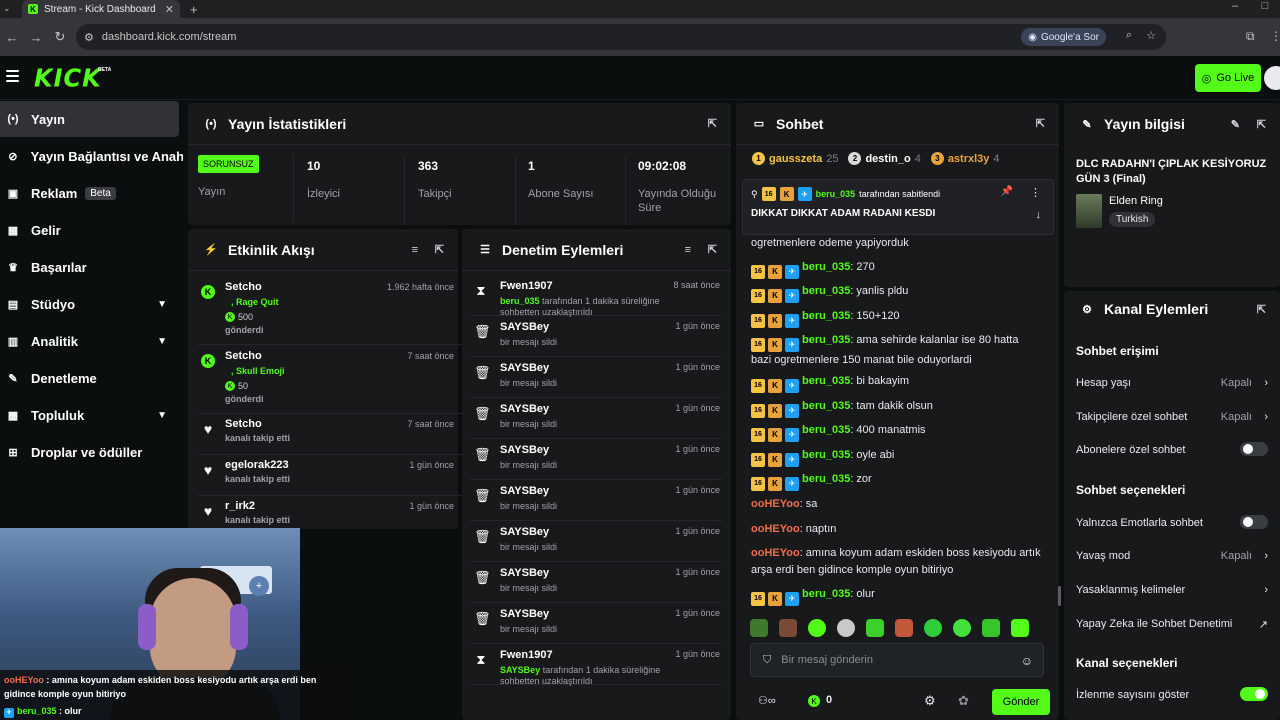 This screenshot has height=720, width=1280. Describe the element at coordinates (930, 701) in the screenshot. I see `settings-gear-icon: ⚙` at that location.